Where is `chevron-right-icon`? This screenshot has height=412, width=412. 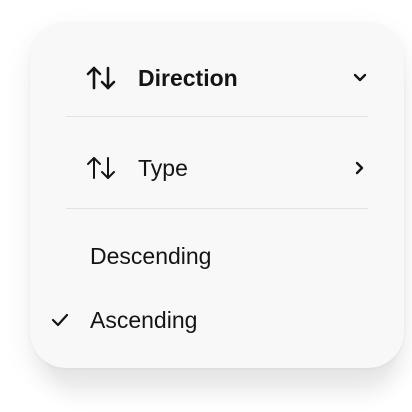 chevron-right-icon is located at coordinates (360, 168).